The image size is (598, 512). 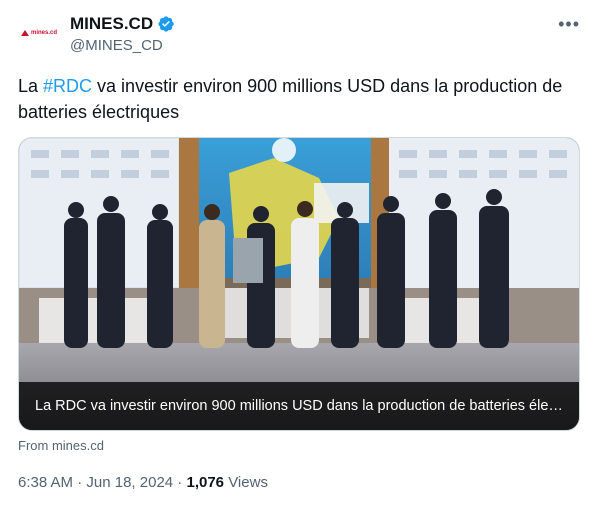 What do you see at coordinates (67, 86) in the screenshot?
I see `hashtag-link: #RDC` at bounding box center [67, 86].